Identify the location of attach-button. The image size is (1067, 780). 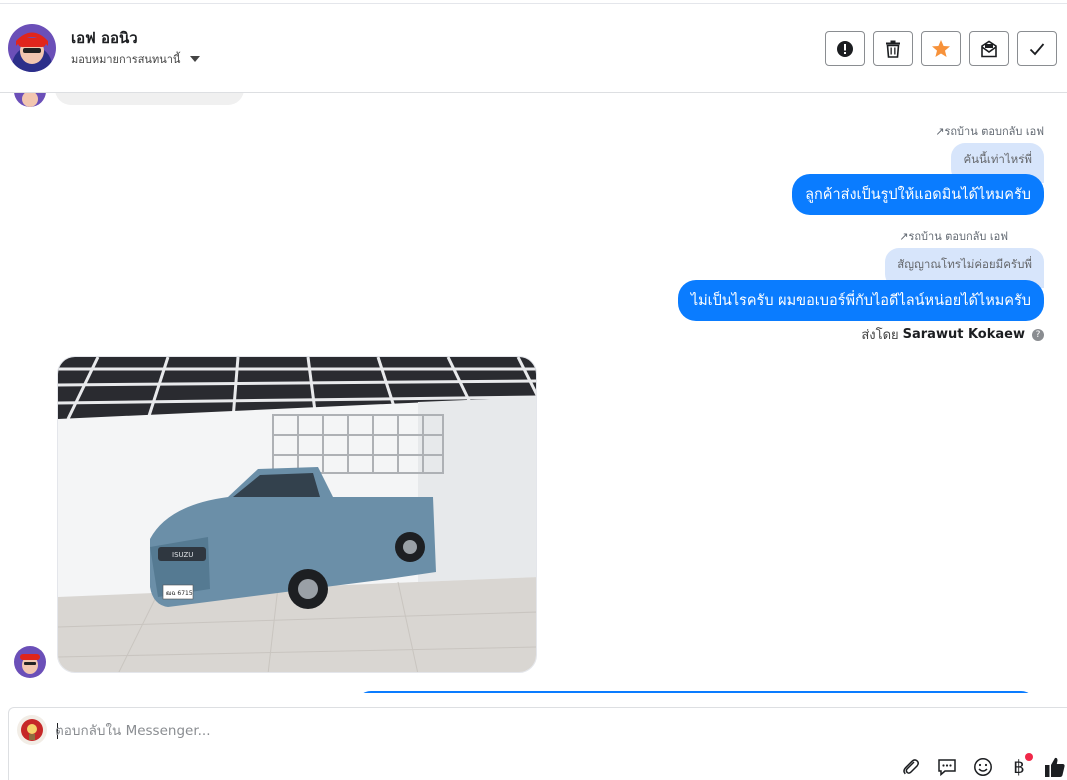
(911, 767).